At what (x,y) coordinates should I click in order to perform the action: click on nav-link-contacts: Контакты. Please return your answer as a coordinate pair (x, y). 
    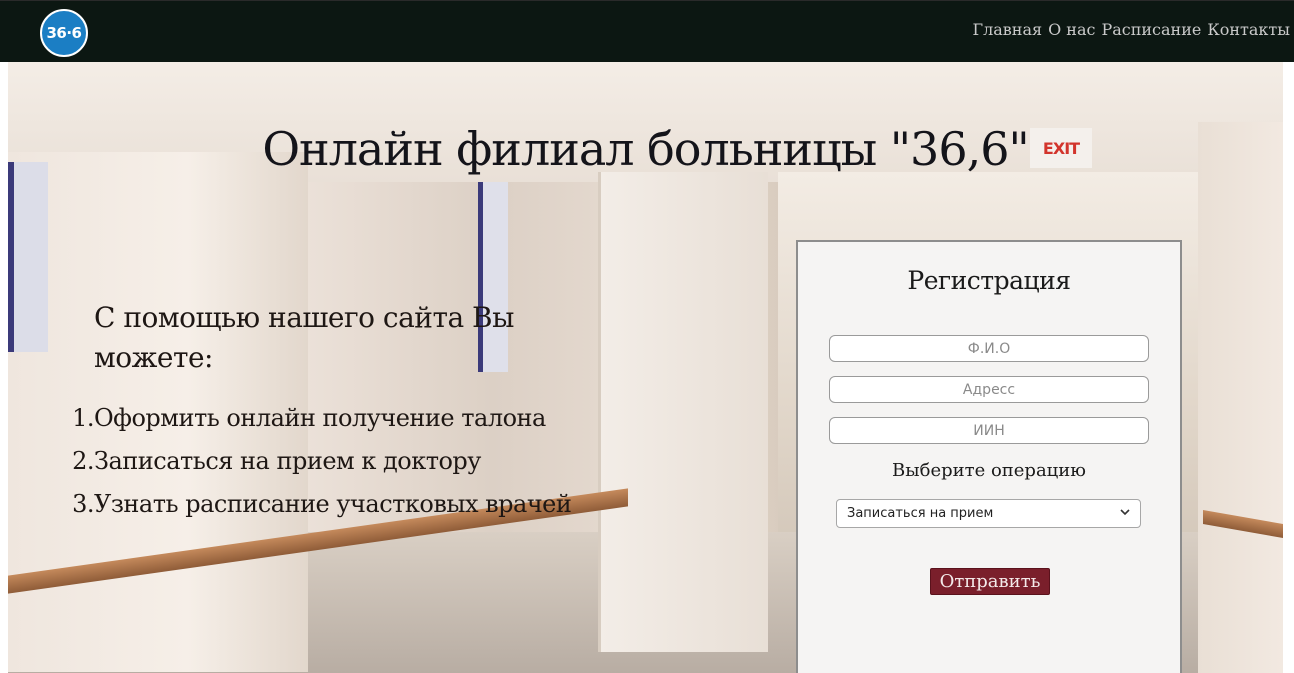
    Looking at the image, I should click on (1248, 29).